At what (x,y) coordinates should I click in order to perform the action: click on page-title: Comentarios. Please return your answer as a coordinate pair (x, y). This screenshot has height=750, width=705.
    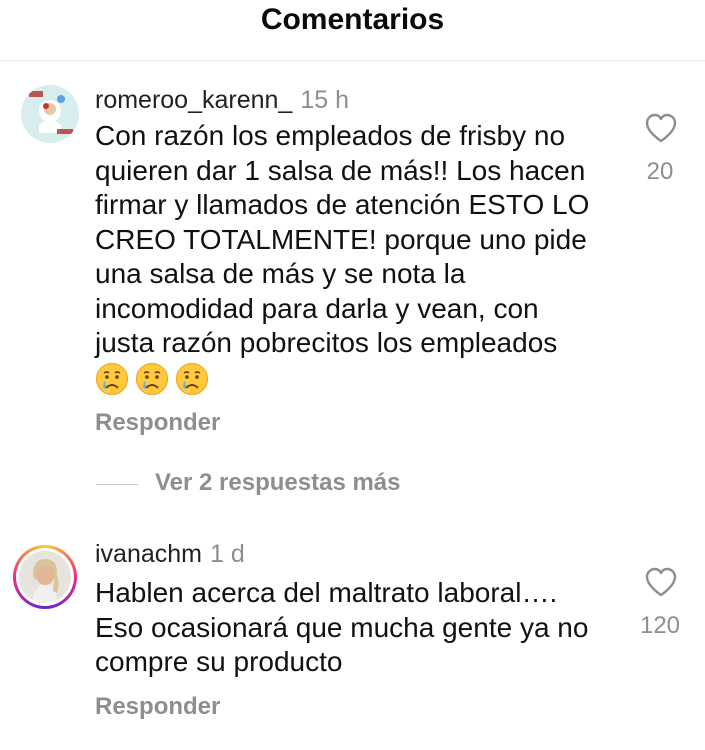
    Looking at the image, I should click on (352, 19).